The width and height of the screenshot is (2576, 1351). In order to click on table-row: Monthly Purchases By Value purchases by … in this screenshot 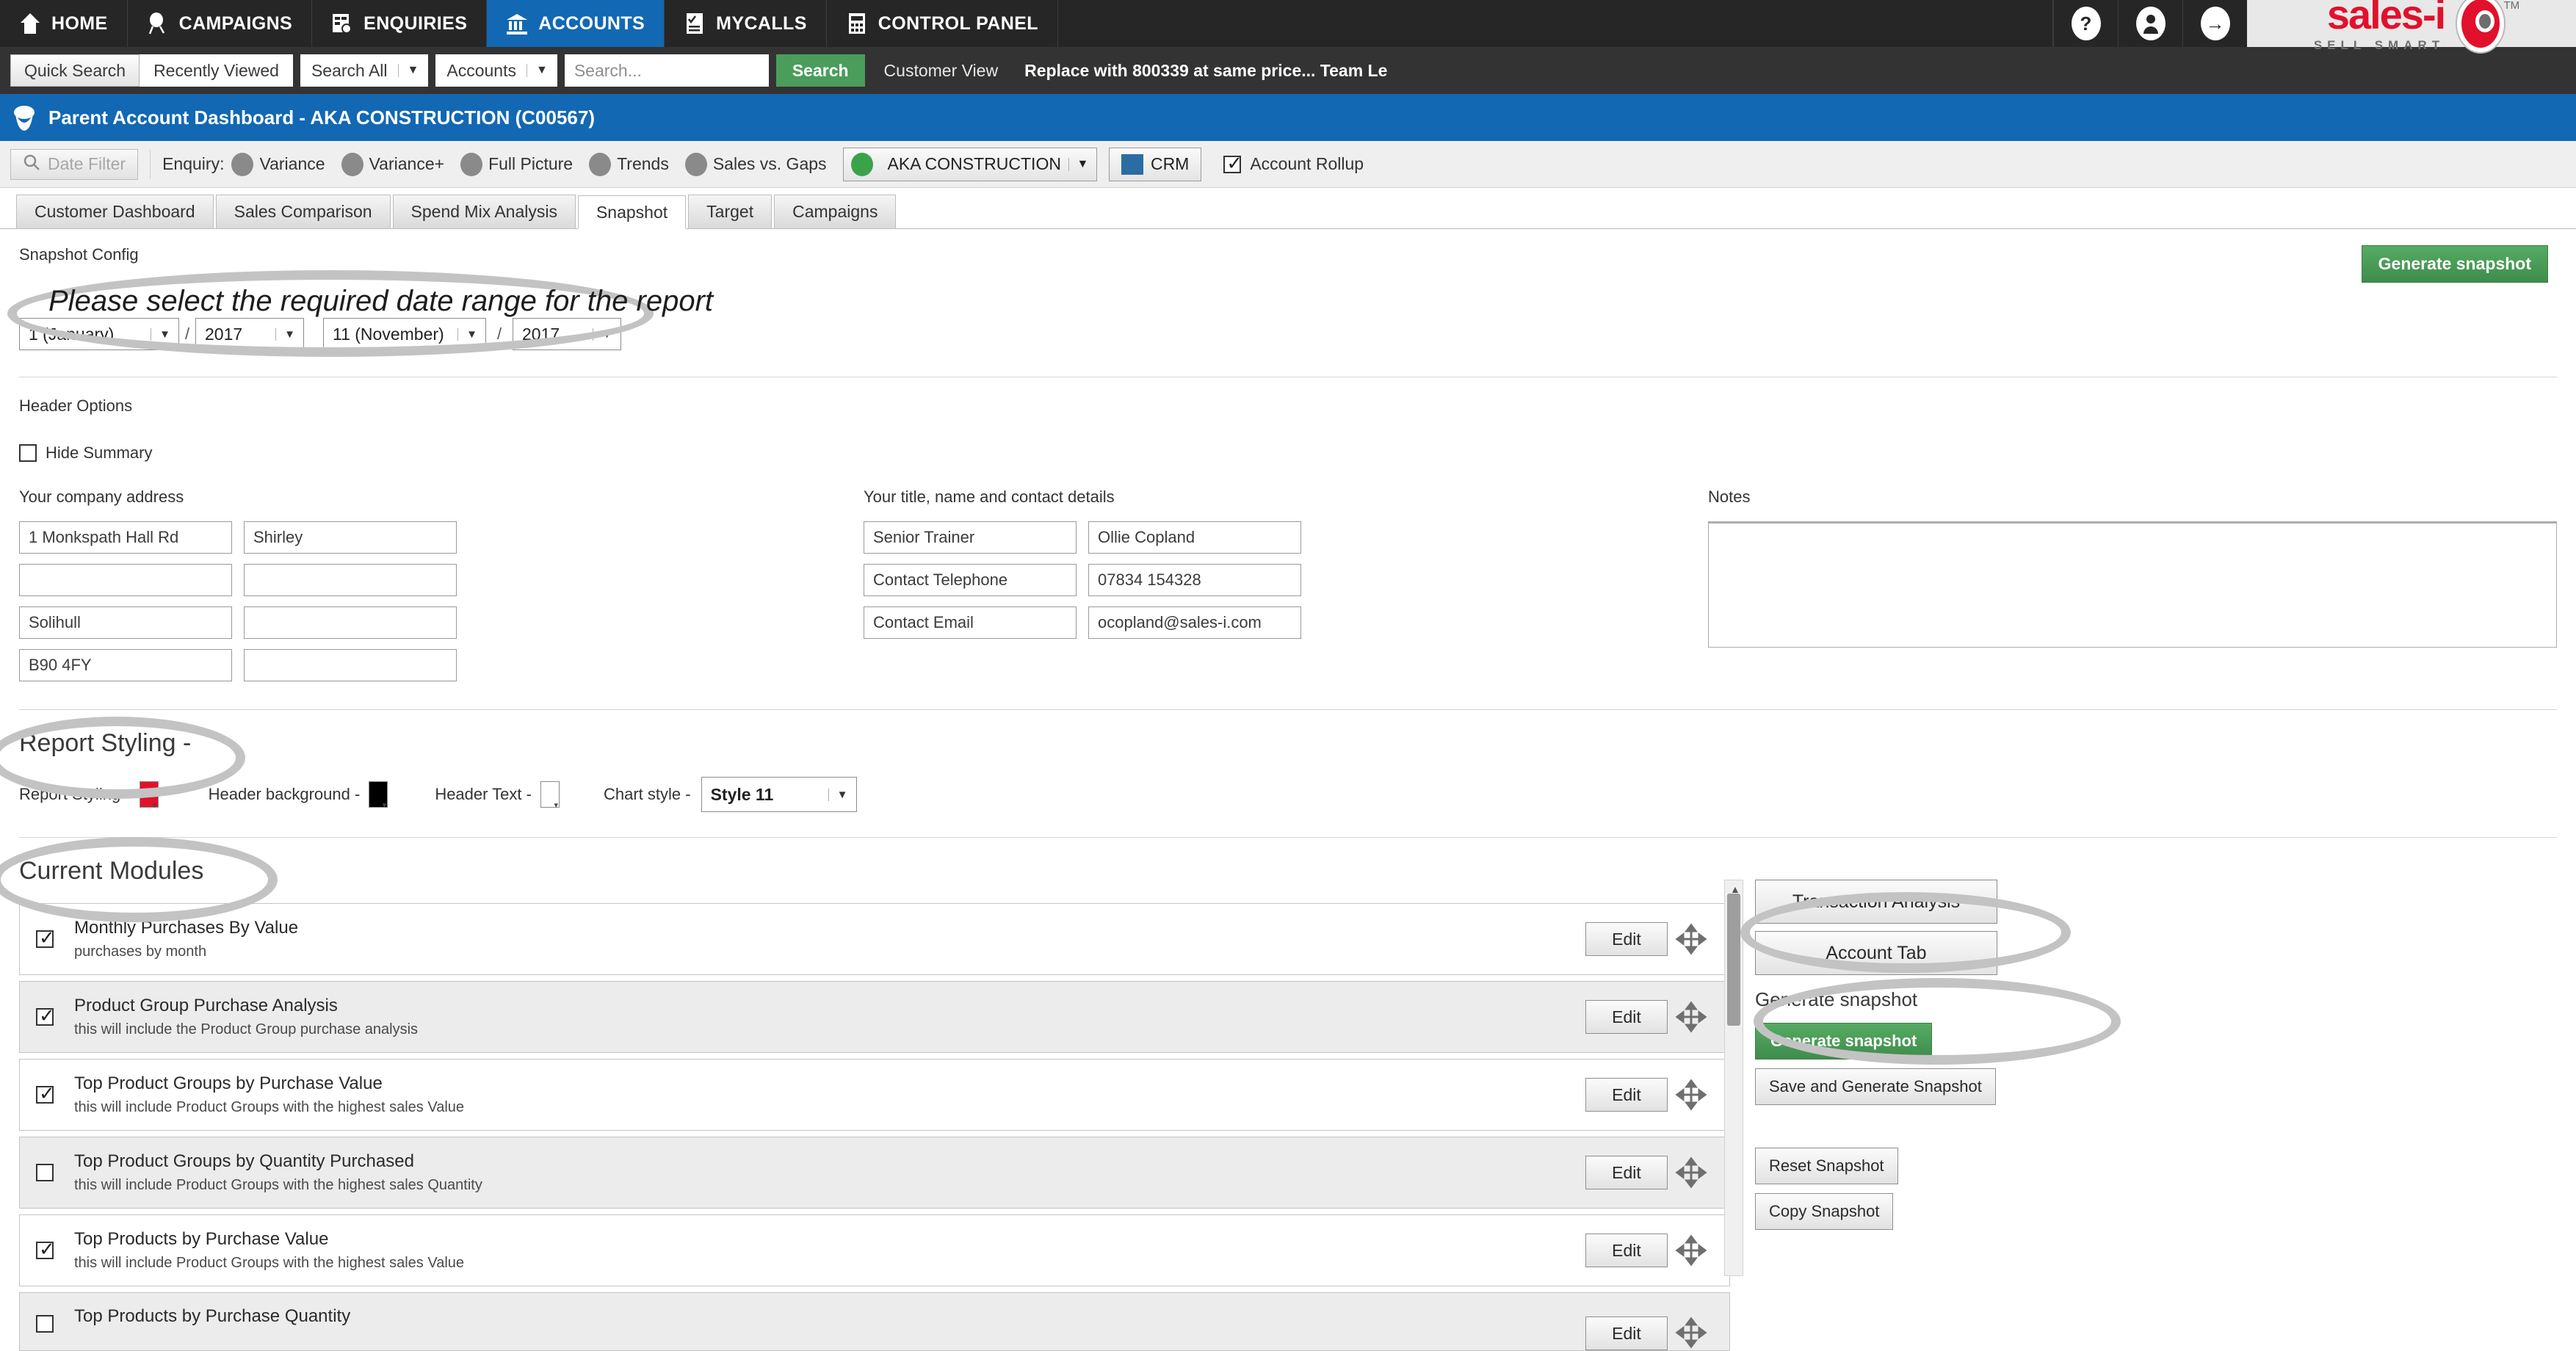, I will do `click(874, 939)`.